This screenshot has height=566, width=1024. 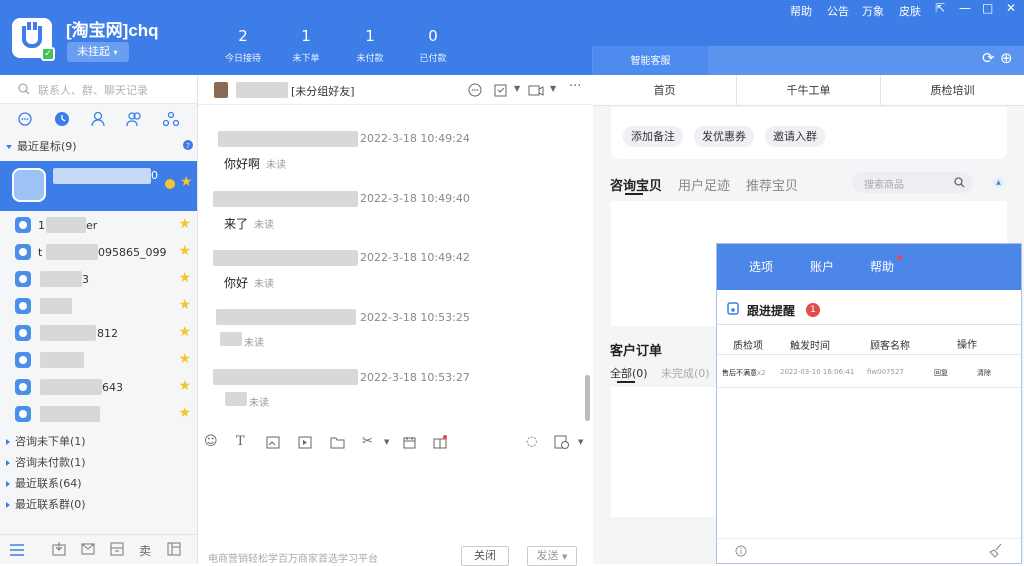 I want to click on org-icon, so click(x=171, y=119).